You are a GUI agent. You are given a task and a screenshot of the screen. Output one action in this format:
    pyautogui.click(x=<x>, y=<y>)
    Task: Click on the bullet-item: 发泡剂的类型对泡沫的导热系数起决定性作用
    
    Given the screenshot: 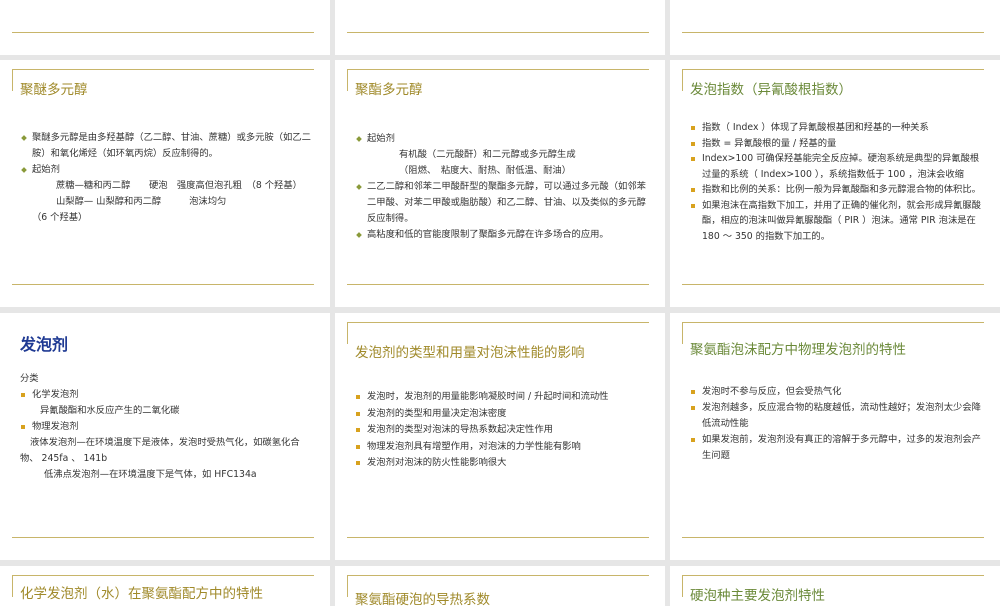 What is the action you would take?
    pyautogui.click(x=502, y=430)
    